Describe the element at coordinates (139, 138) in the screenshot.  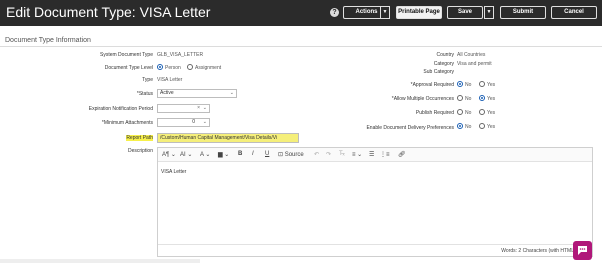
I see `report-path-label: Report Path` at that location.